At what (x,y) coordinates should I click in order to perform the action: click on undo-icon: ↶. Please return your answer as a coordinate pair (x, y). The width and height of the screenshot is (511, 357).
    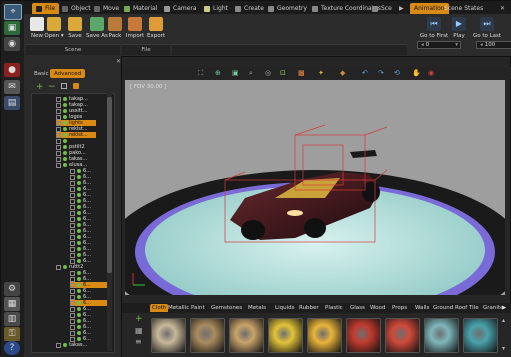
    Looking at the image, I should click on (366, 73).